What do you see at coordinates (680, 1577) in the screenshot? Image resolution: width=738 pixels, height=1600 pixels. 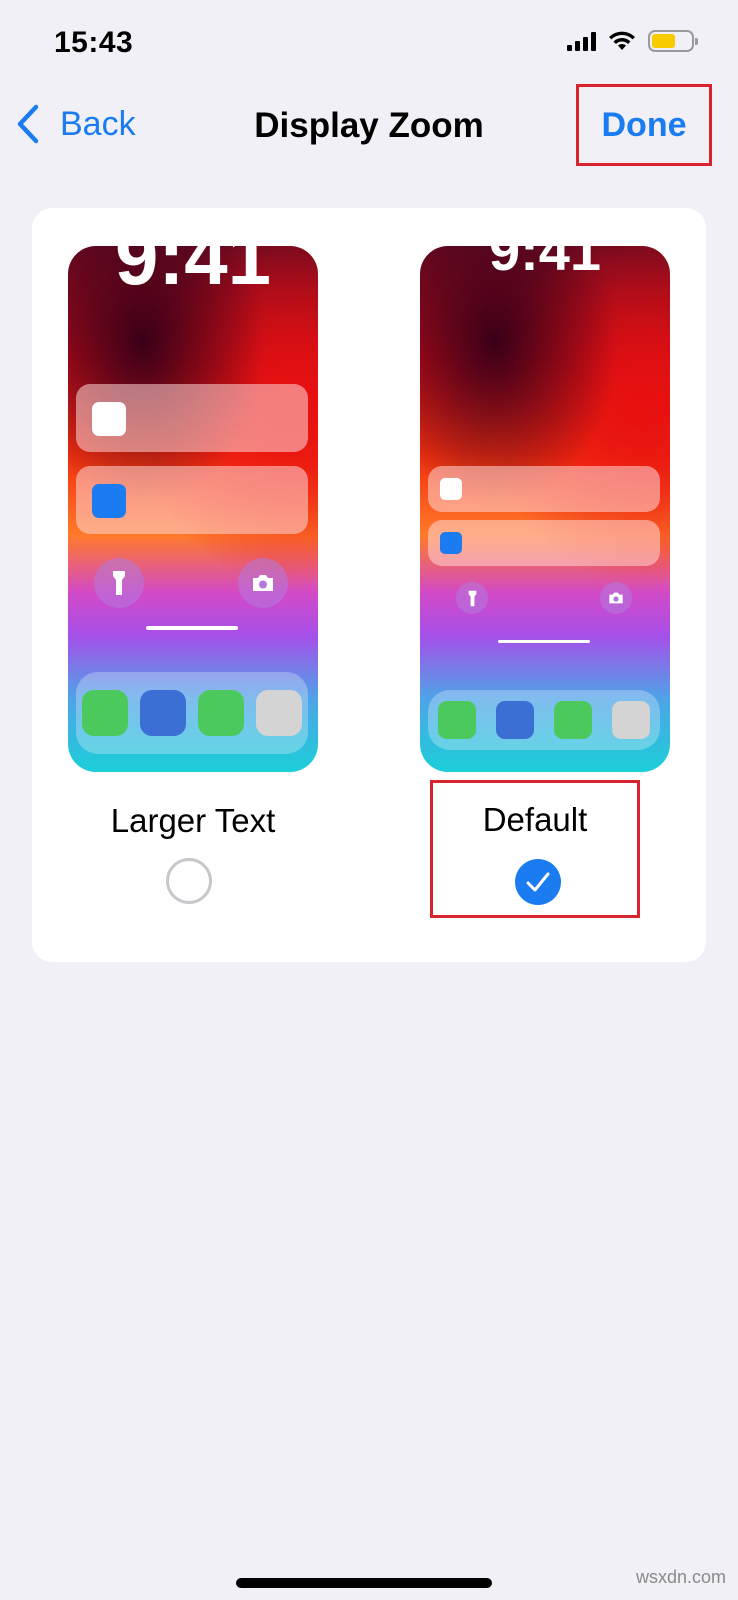 I see `watermark: wsxdn.com` at bounding box center [680, 1577].